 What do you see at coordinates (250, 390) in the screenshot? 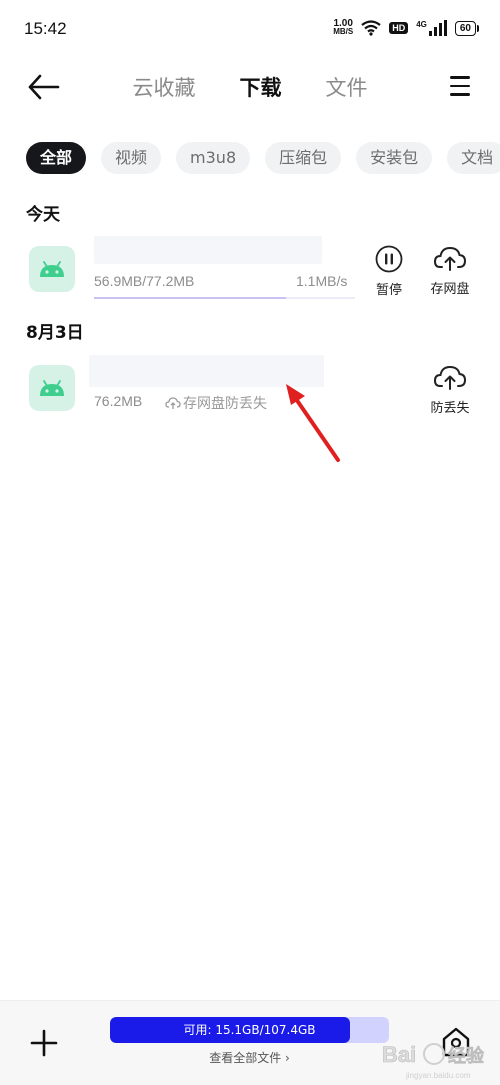
I see `download-item-completed: 76.2MB 存网盘防丢失 防丢失` at bounding box center [250, 390].